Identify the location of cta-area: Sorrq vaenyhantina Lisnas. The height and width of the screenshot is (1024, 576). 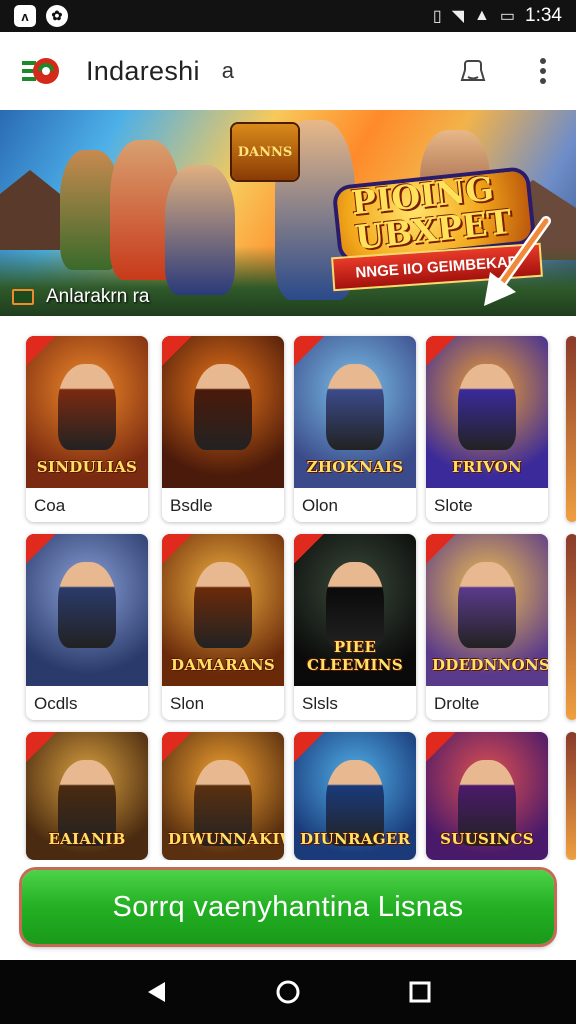
(288, 910).